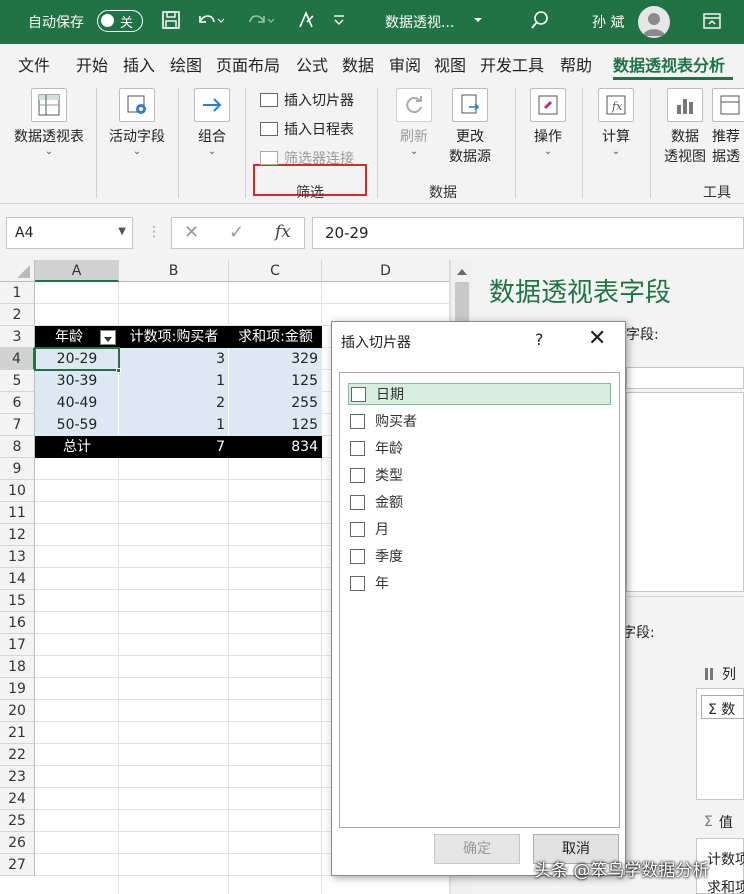  Describe the element at coordinates (479, 394) in the screenshot. I see `slicer-field-option: 日期` at that location.